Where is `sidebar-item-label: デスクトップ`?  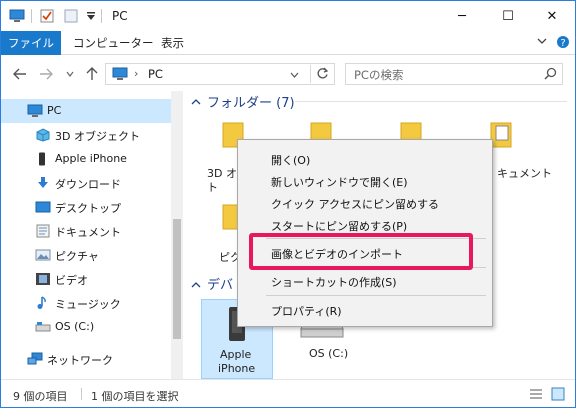 sidebar-item-label: デスクトップ is located at coordinates (88, 208).